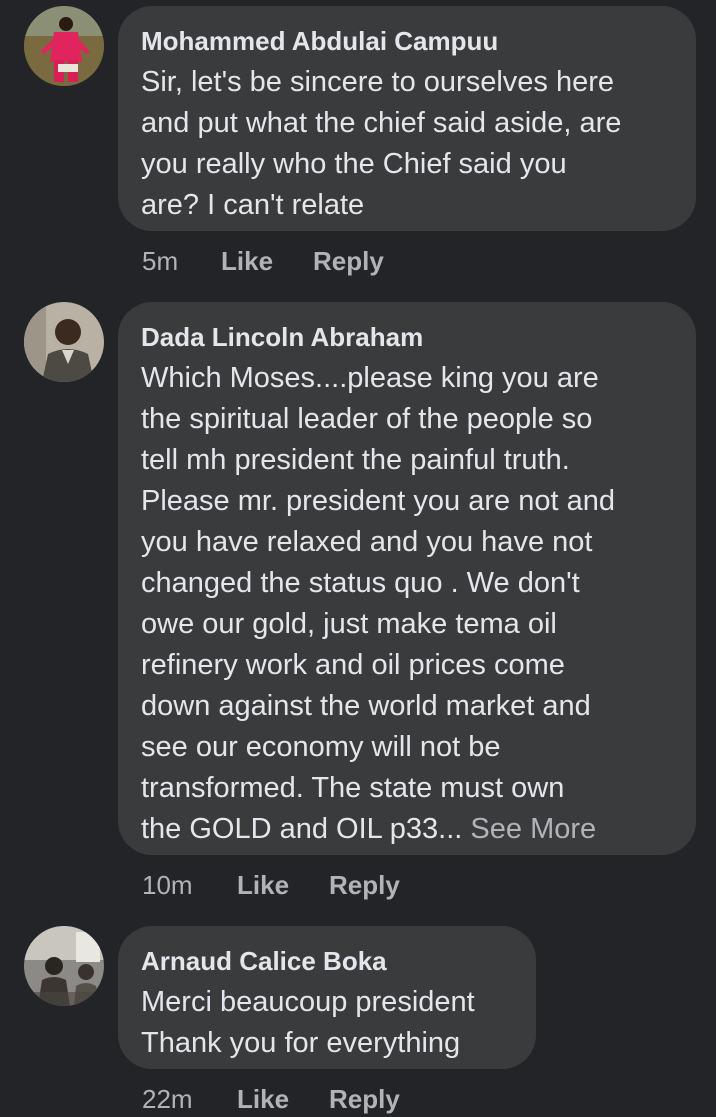 Image resolution: width=716 pixels, height=1117 pixels. What do you see at coordinates (326, 961) in the screenshot?
I see `comment-author: Arnaud Calice Boka` at bounding box center [326, 961].